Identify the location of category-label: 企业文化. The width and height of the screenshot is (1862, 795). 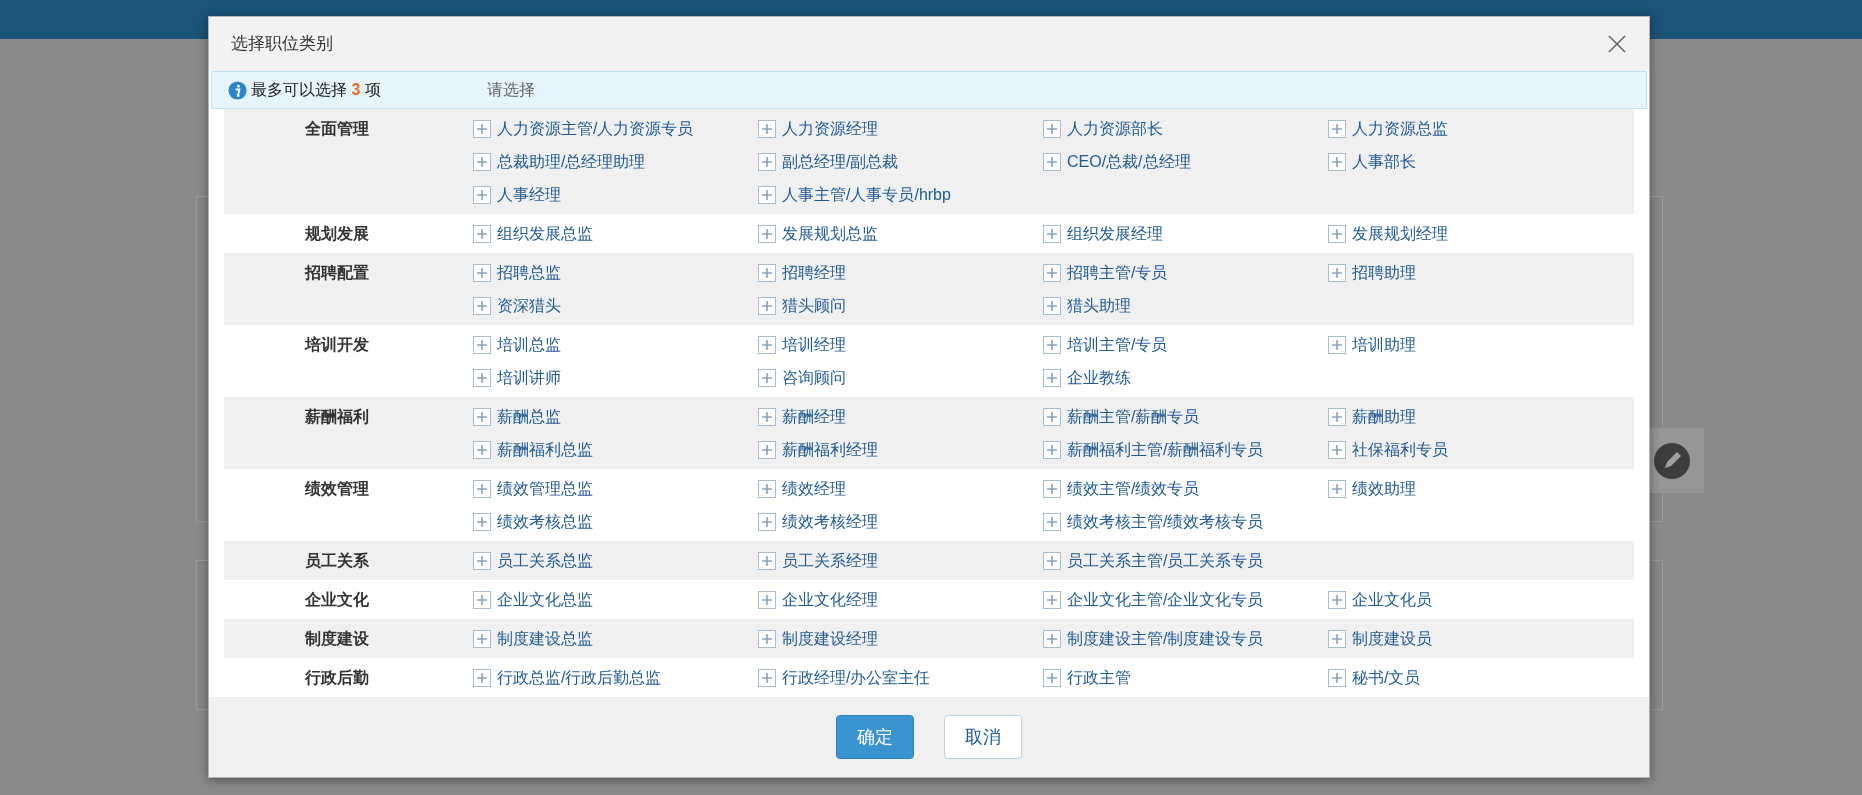
(337, 600).